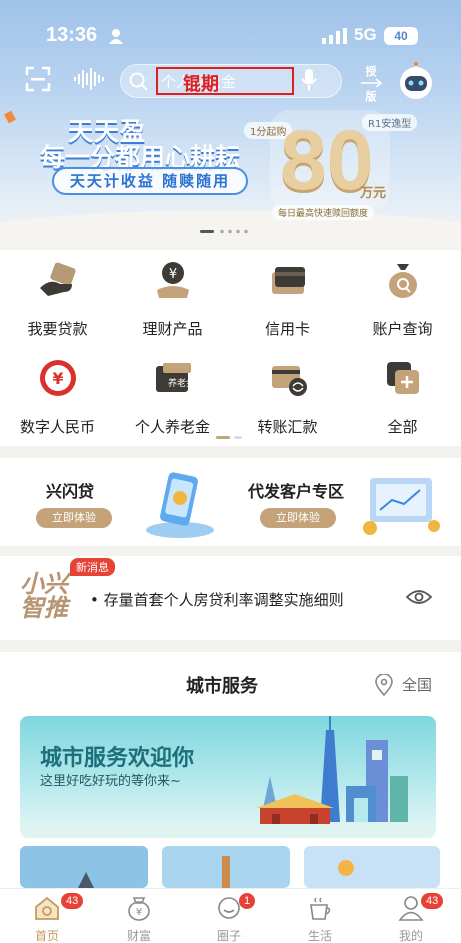 The image size is (461, 943). I want to click on menu-label: 数字人民币, so click(57, 427).